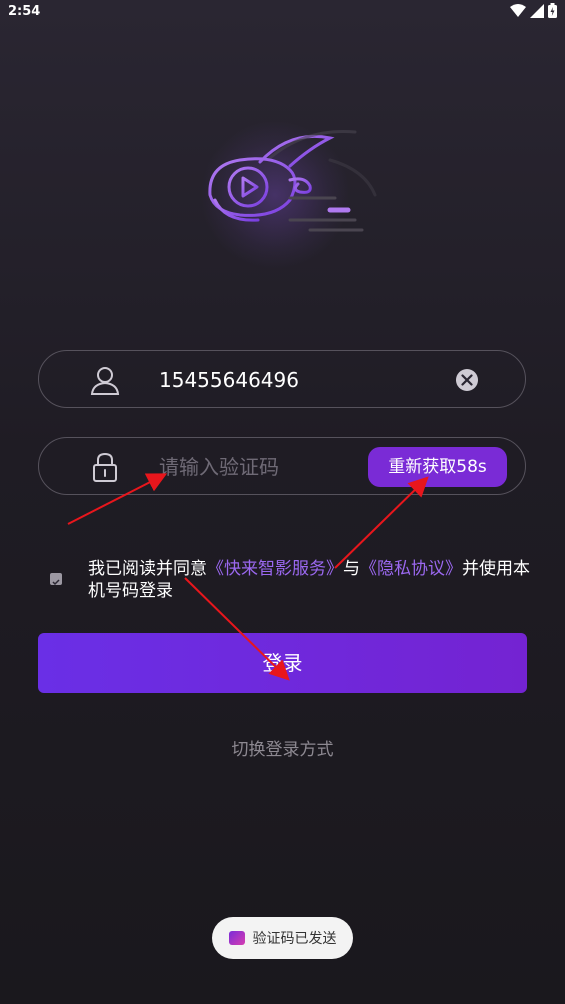 The image size is (565, 1004). Describe the element at coordinates (282, 747) in the screenshot. I see `switch-login-method-link: 切换登录方式` at that location.